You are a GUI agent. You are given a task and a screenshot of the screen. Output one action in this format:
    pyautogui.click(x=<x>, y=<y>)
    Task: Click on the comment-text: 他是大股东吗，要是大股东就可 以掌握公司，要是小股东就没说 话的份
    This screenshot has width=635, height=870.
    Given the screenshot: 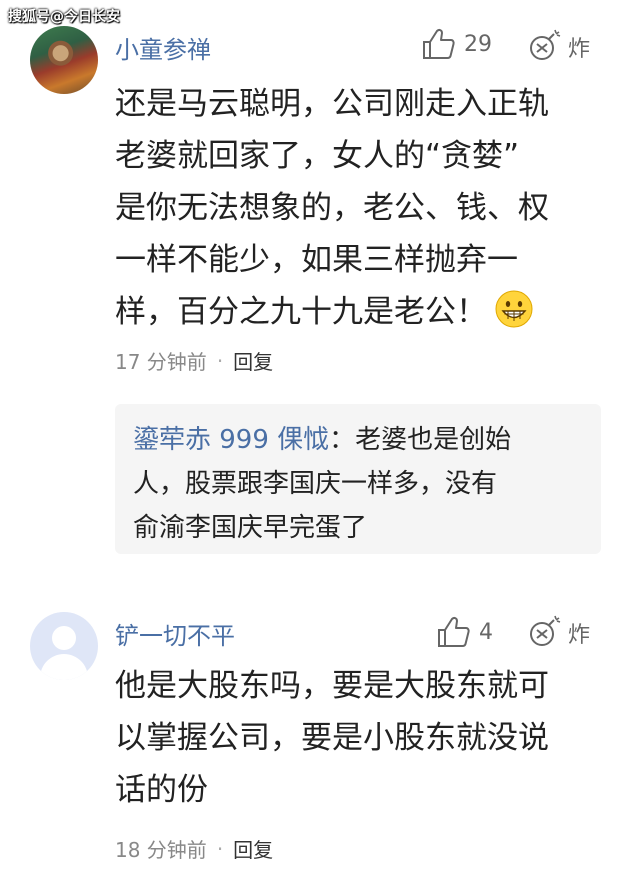 What is the action you would take?
    pyautogui.click(x=332, y=738)
    